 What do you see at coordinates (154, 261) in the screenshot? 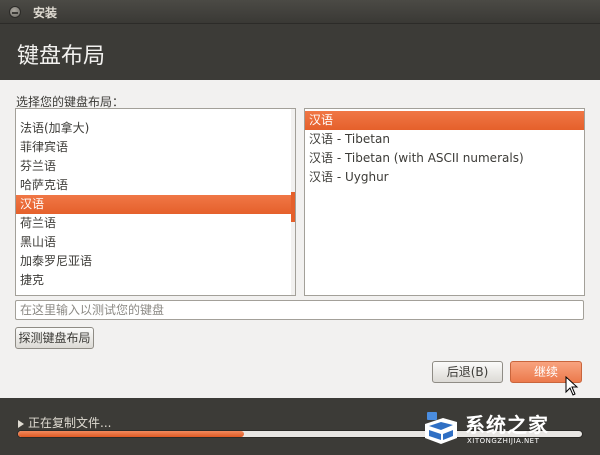
I see `list-item: 加泰罗尼亚语` at bounding box center [154, 261].